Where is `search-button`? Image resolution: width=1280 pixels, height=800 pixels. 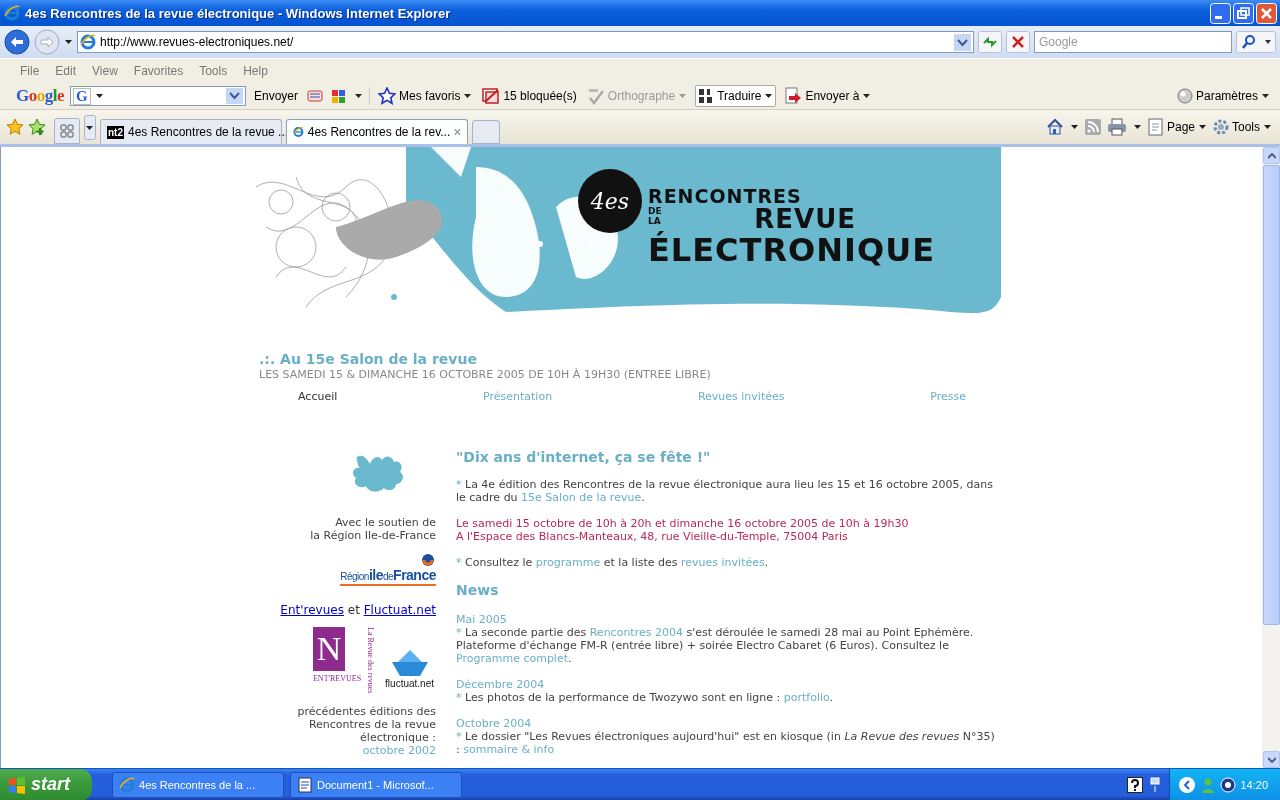 search-button is located at coordinates (1256, 42).